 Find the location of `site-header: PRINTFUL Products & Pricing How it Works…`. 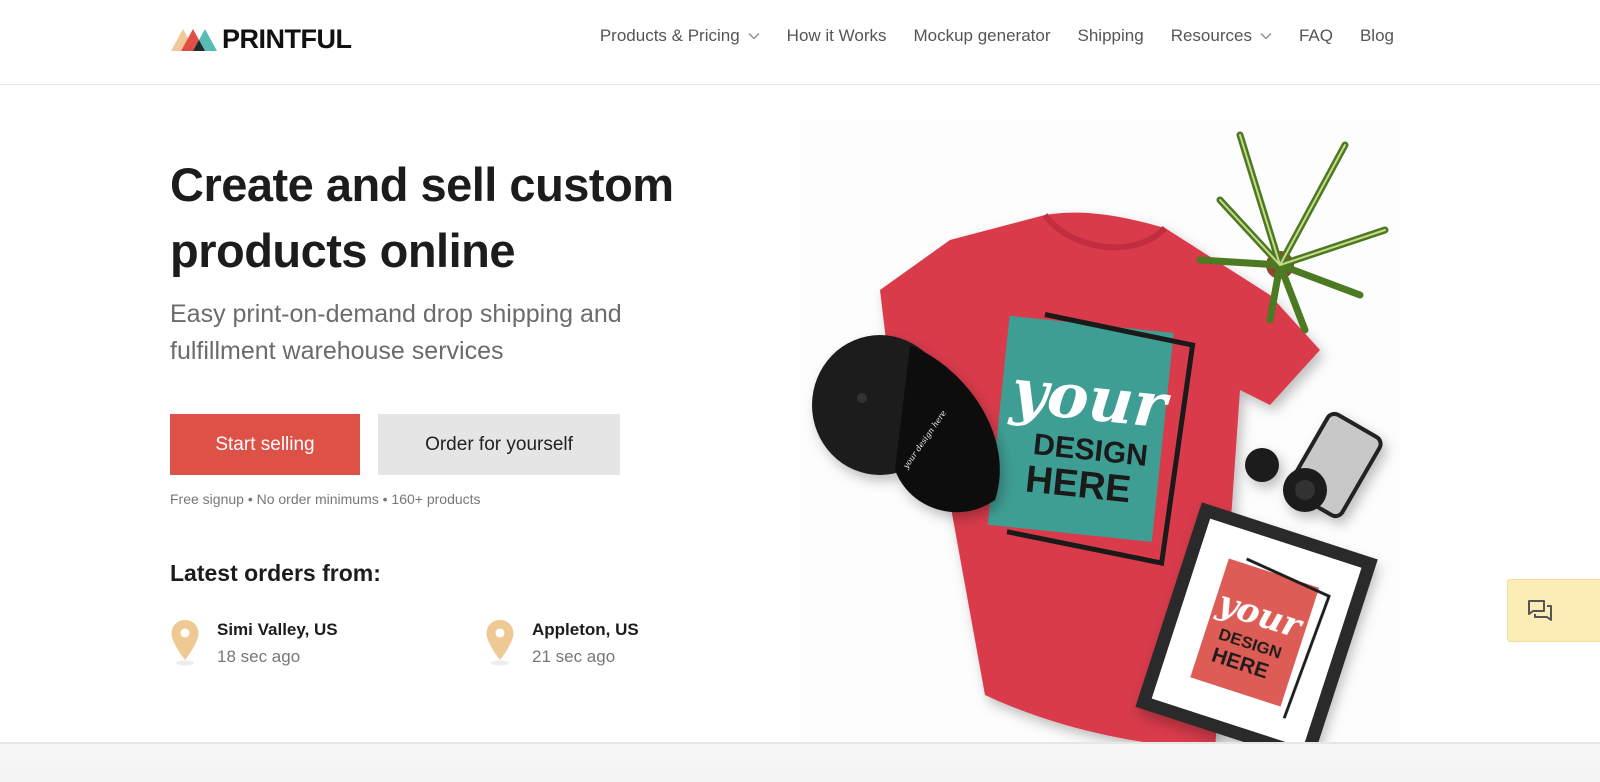

site-header: PRINTFUL Products & Pricing How it Works… is located at coordinates (800, 42).